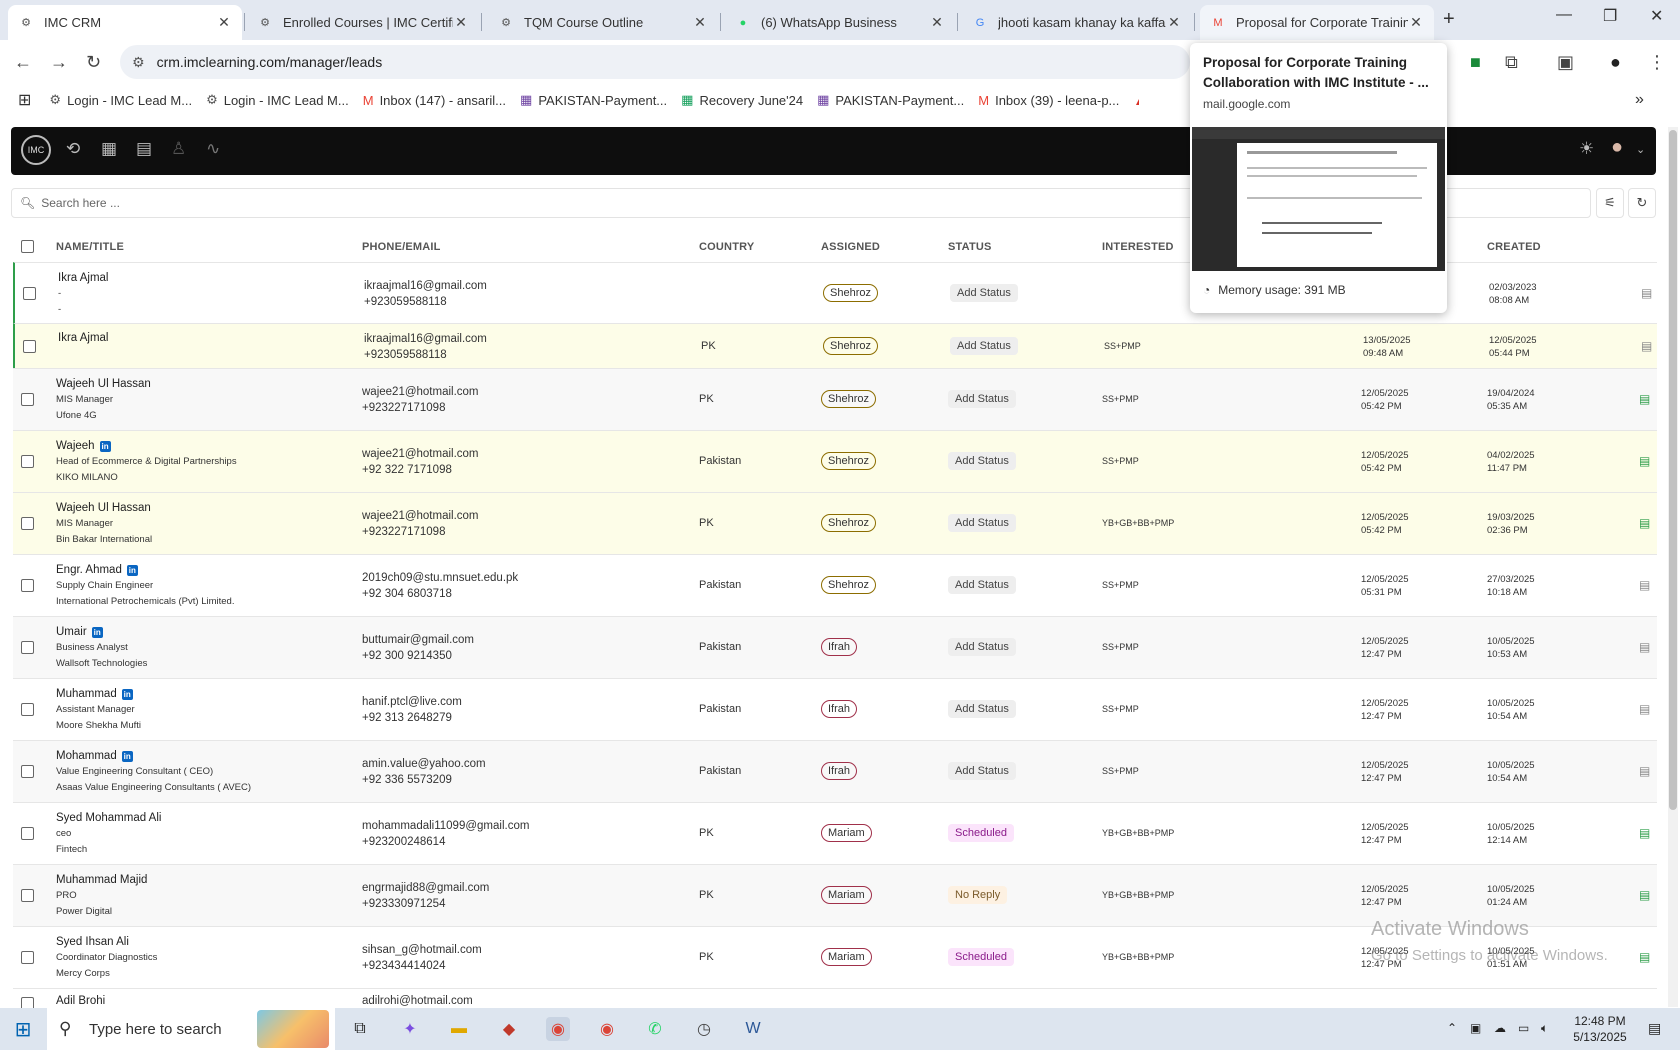  I want to click on scrollbar-thumb, so click(1673, 470).